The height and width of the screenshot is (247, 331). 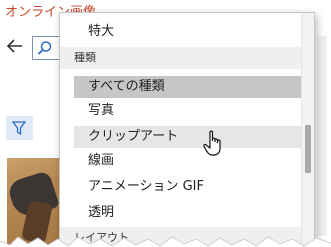 What do you see at coordinates (188, 161) in the screenshot?
I see `option-line-drawing: 線画` at bounding box center [188, 161].